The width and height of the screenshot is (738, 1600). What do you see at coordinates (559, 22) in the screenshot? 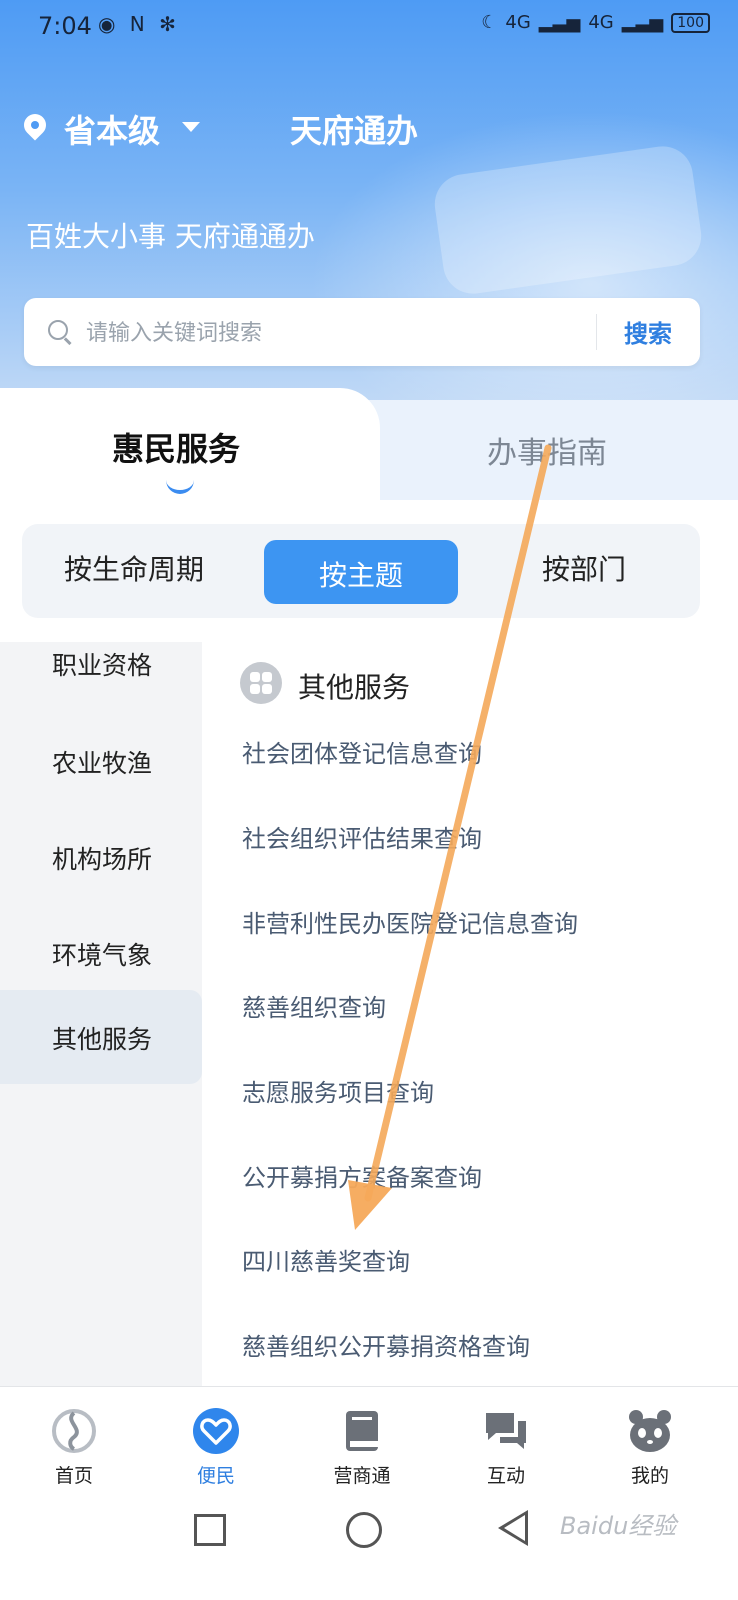
I see `signal-icon: ▂▃▅` at bounding box center [559, 22].